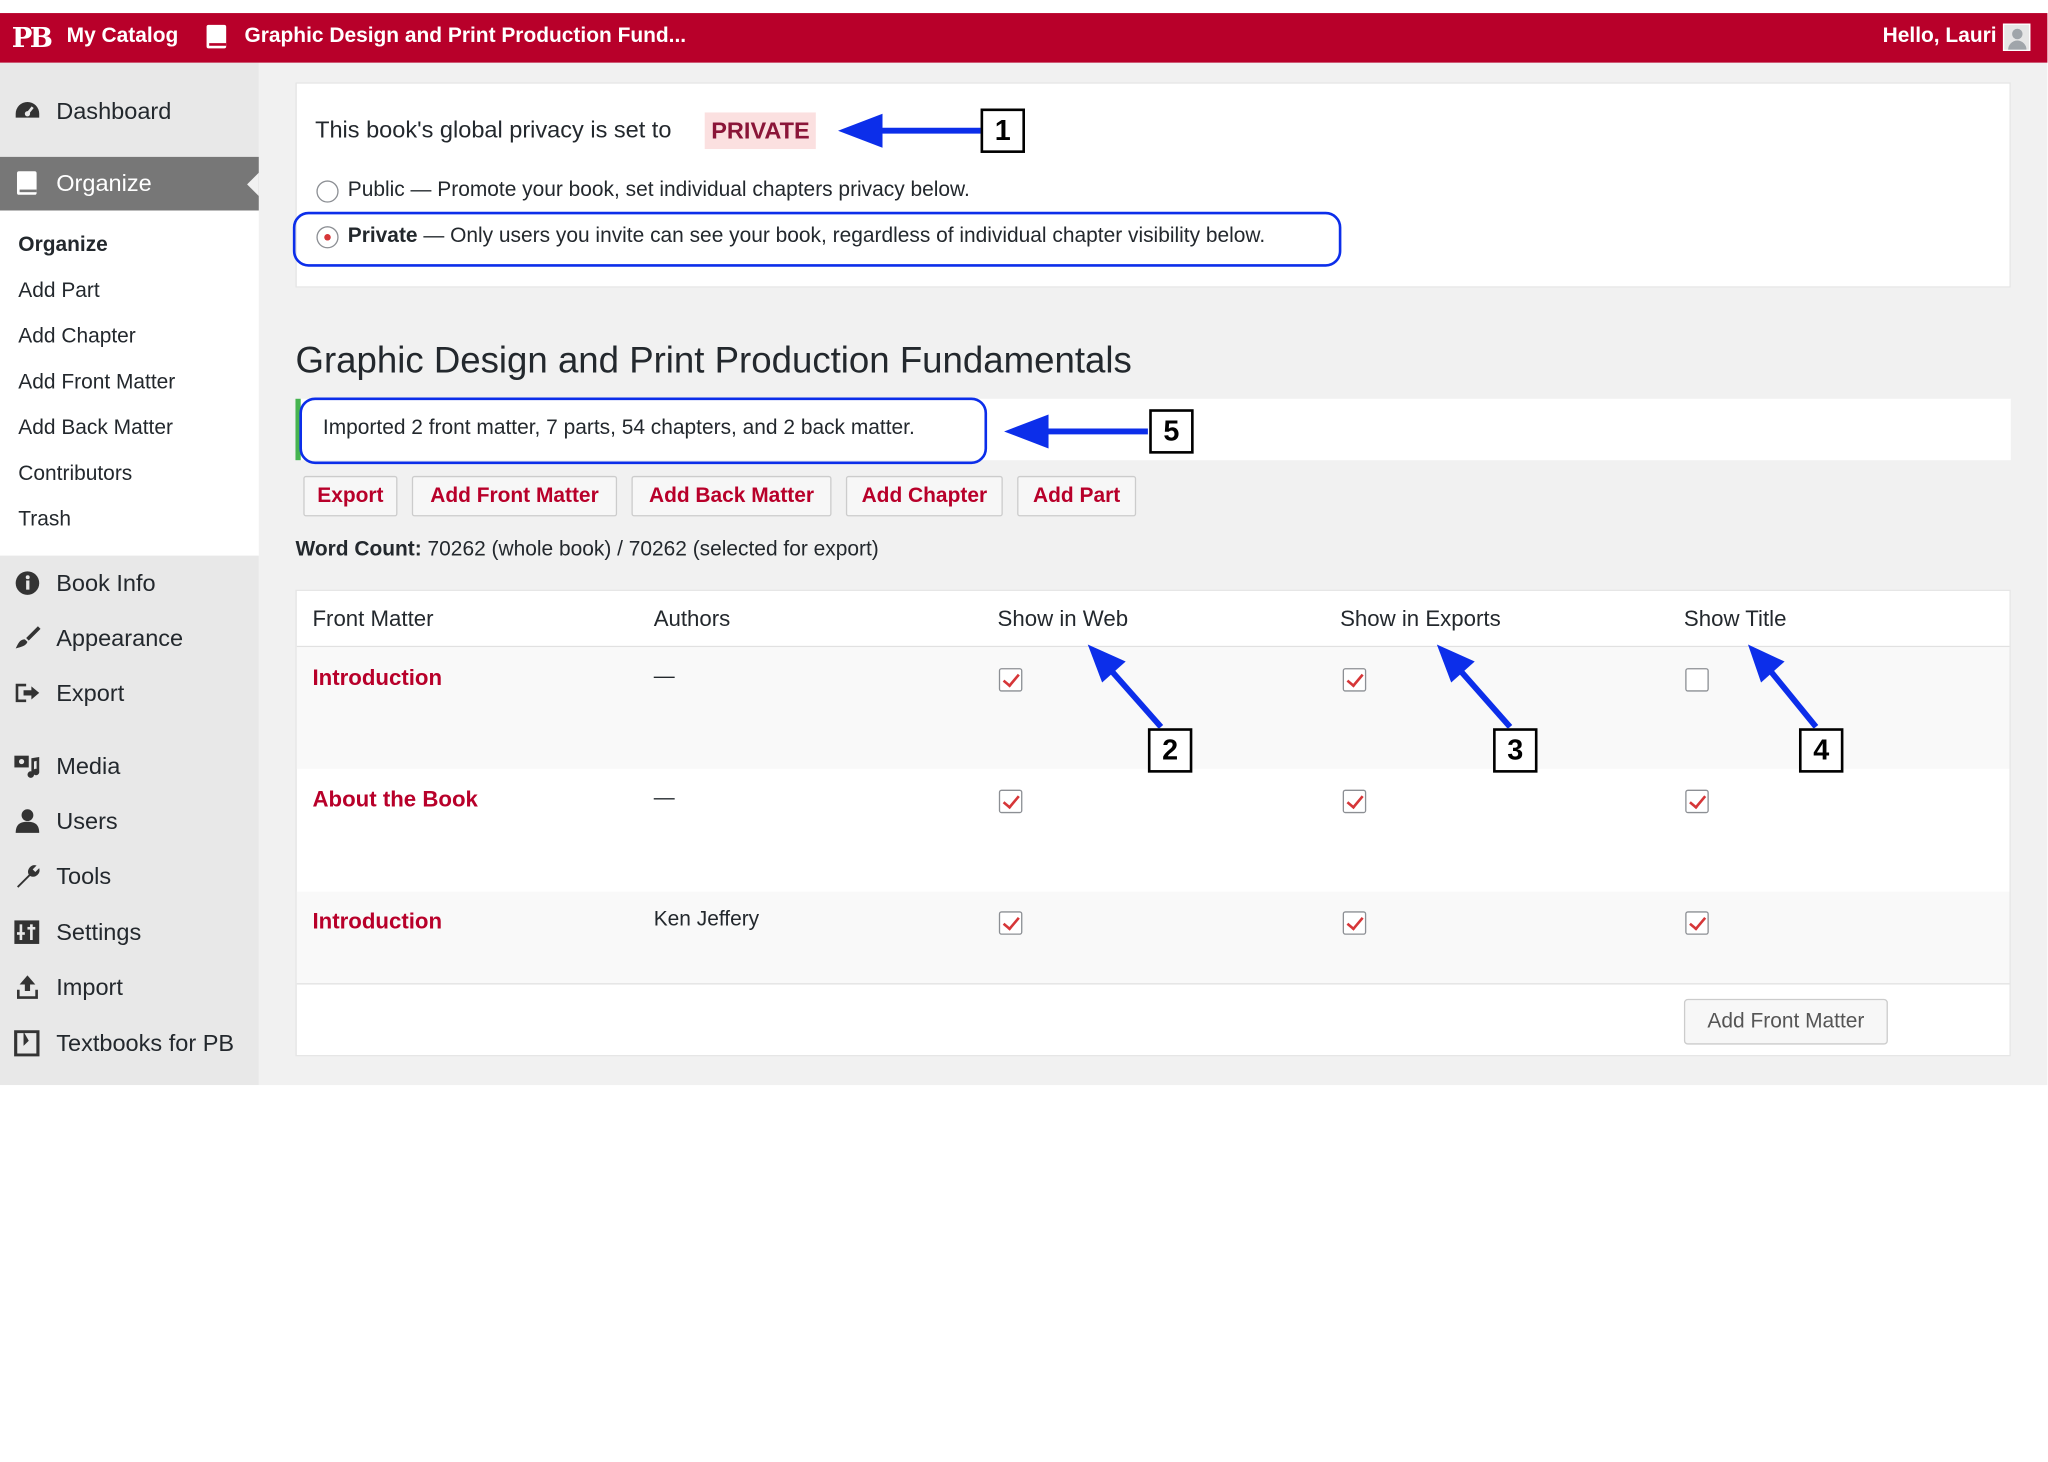  What do you see at coordinates (1003, 130) in the screenshot?
I see `callout-number: 1` at bounding box center [1003, 130].